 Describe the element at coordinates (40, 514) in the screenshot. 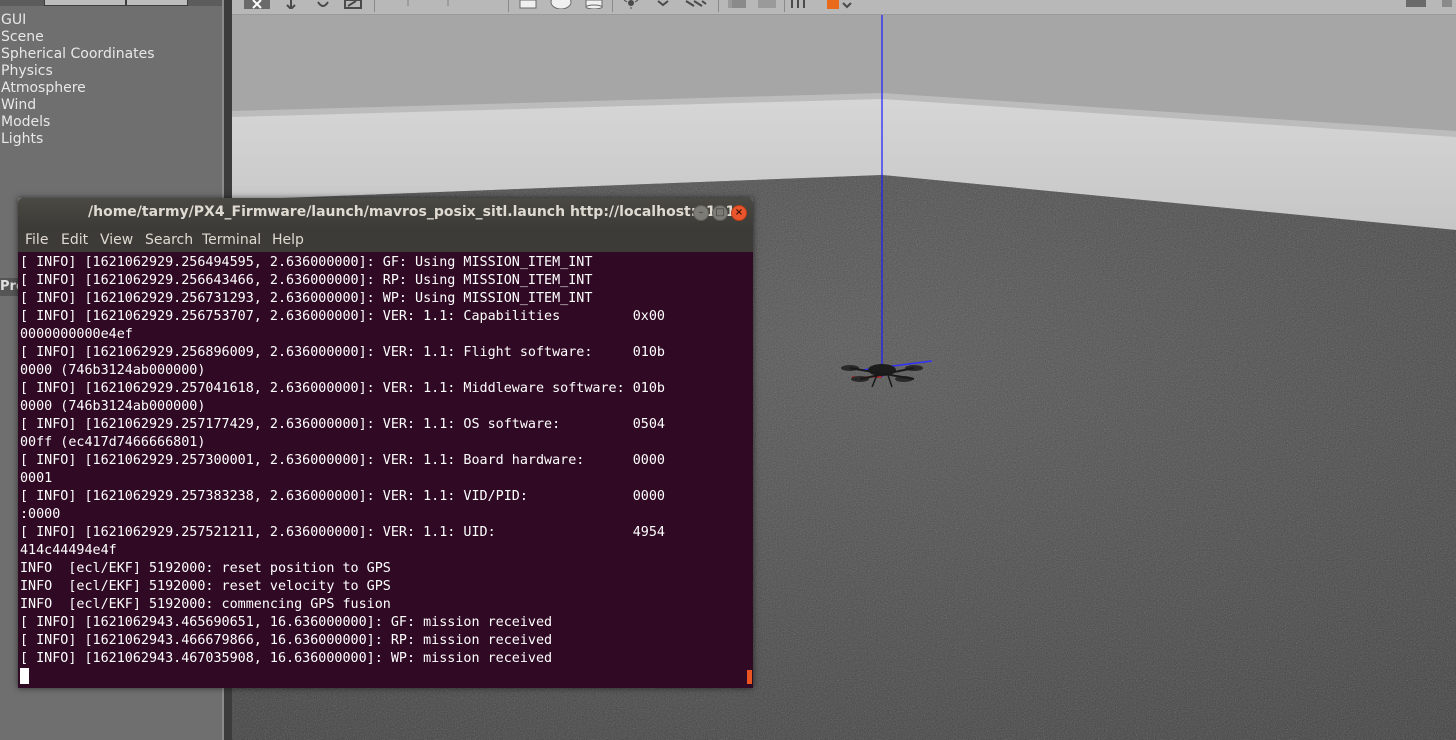

I see `terminal-line: :0000` at that location.